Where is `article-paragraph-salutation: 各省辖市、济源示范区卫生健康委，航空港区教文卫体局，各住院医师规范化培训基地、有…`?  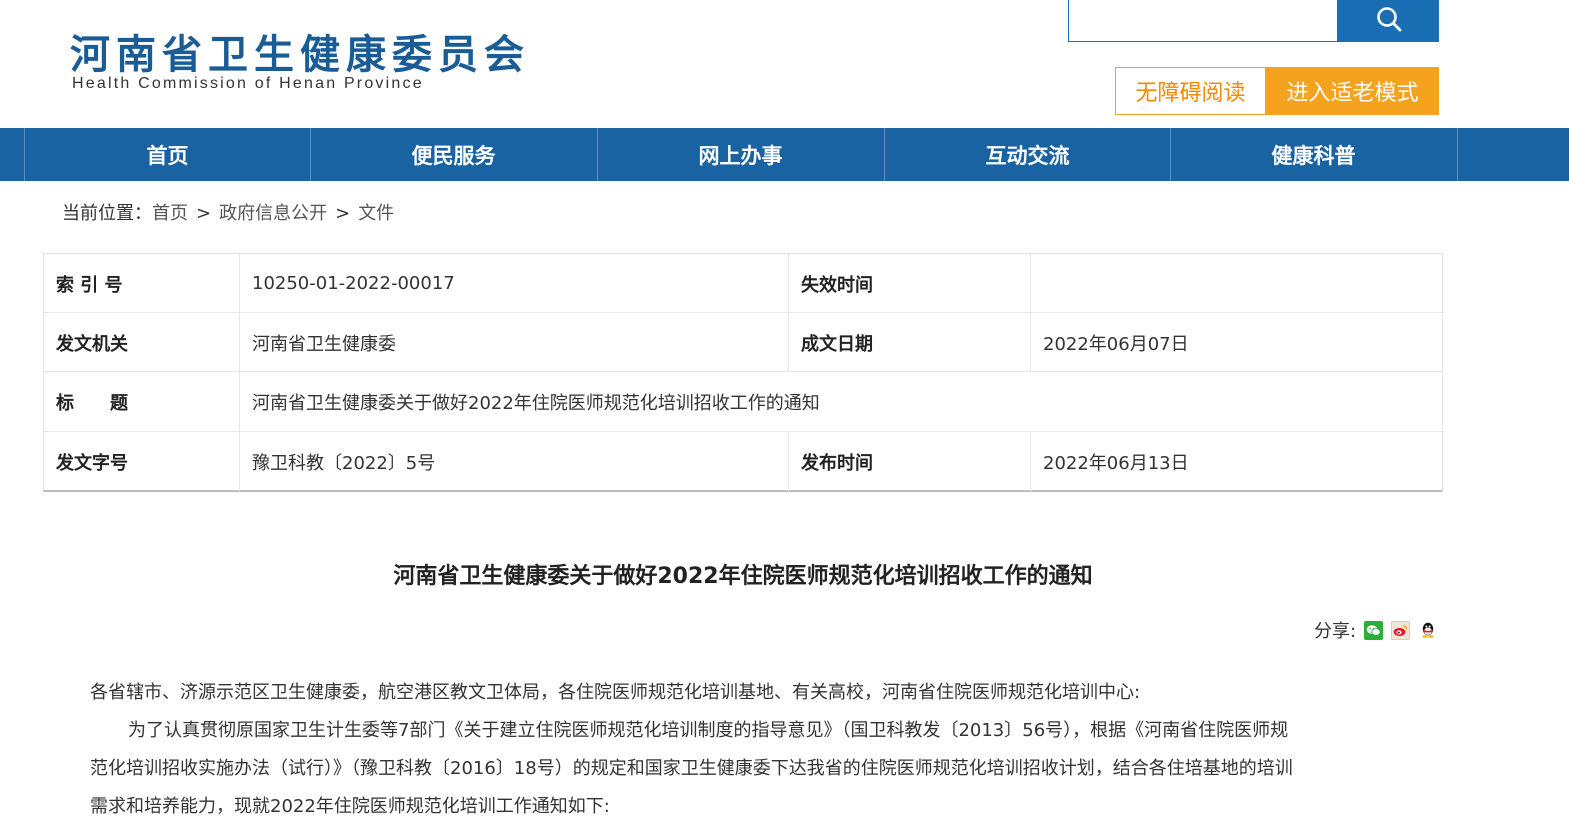
article-paragraph-salutation: 各省辖市、济源示范区卫生健康委，航空港区教文卫体局，各住院医师规范化培训基地、有… is located at coordinates (615, 692).